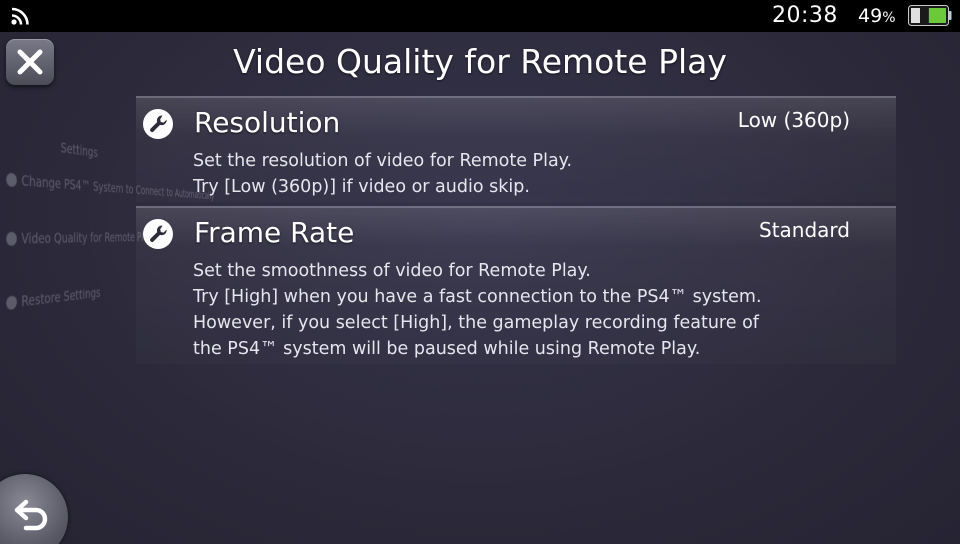 The width and height of the screenshot is (960, 544). What do you see at coordinates (870, 16) in the screenshot?
I see `battery-percent-value: 49` at bounding box center [870, 16].